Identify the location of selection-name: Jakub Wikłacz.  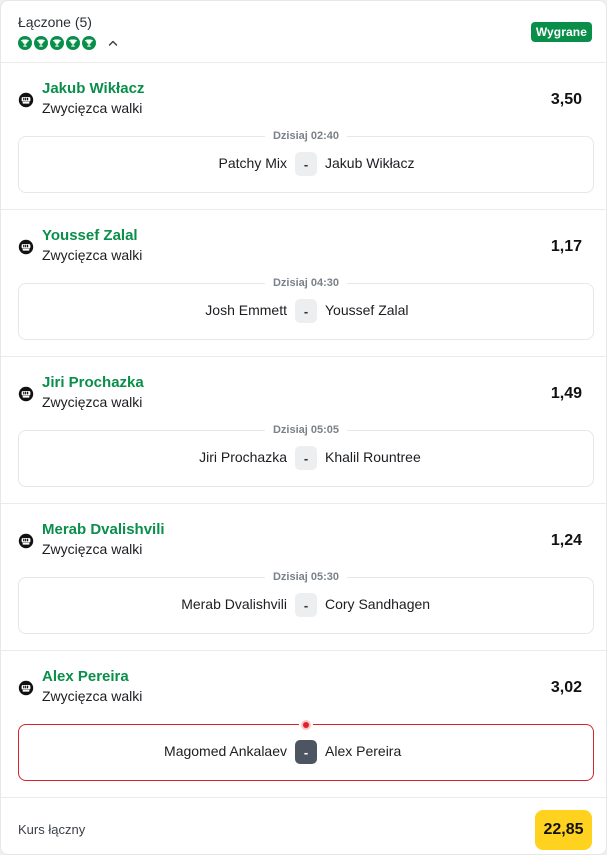
(93, 88).